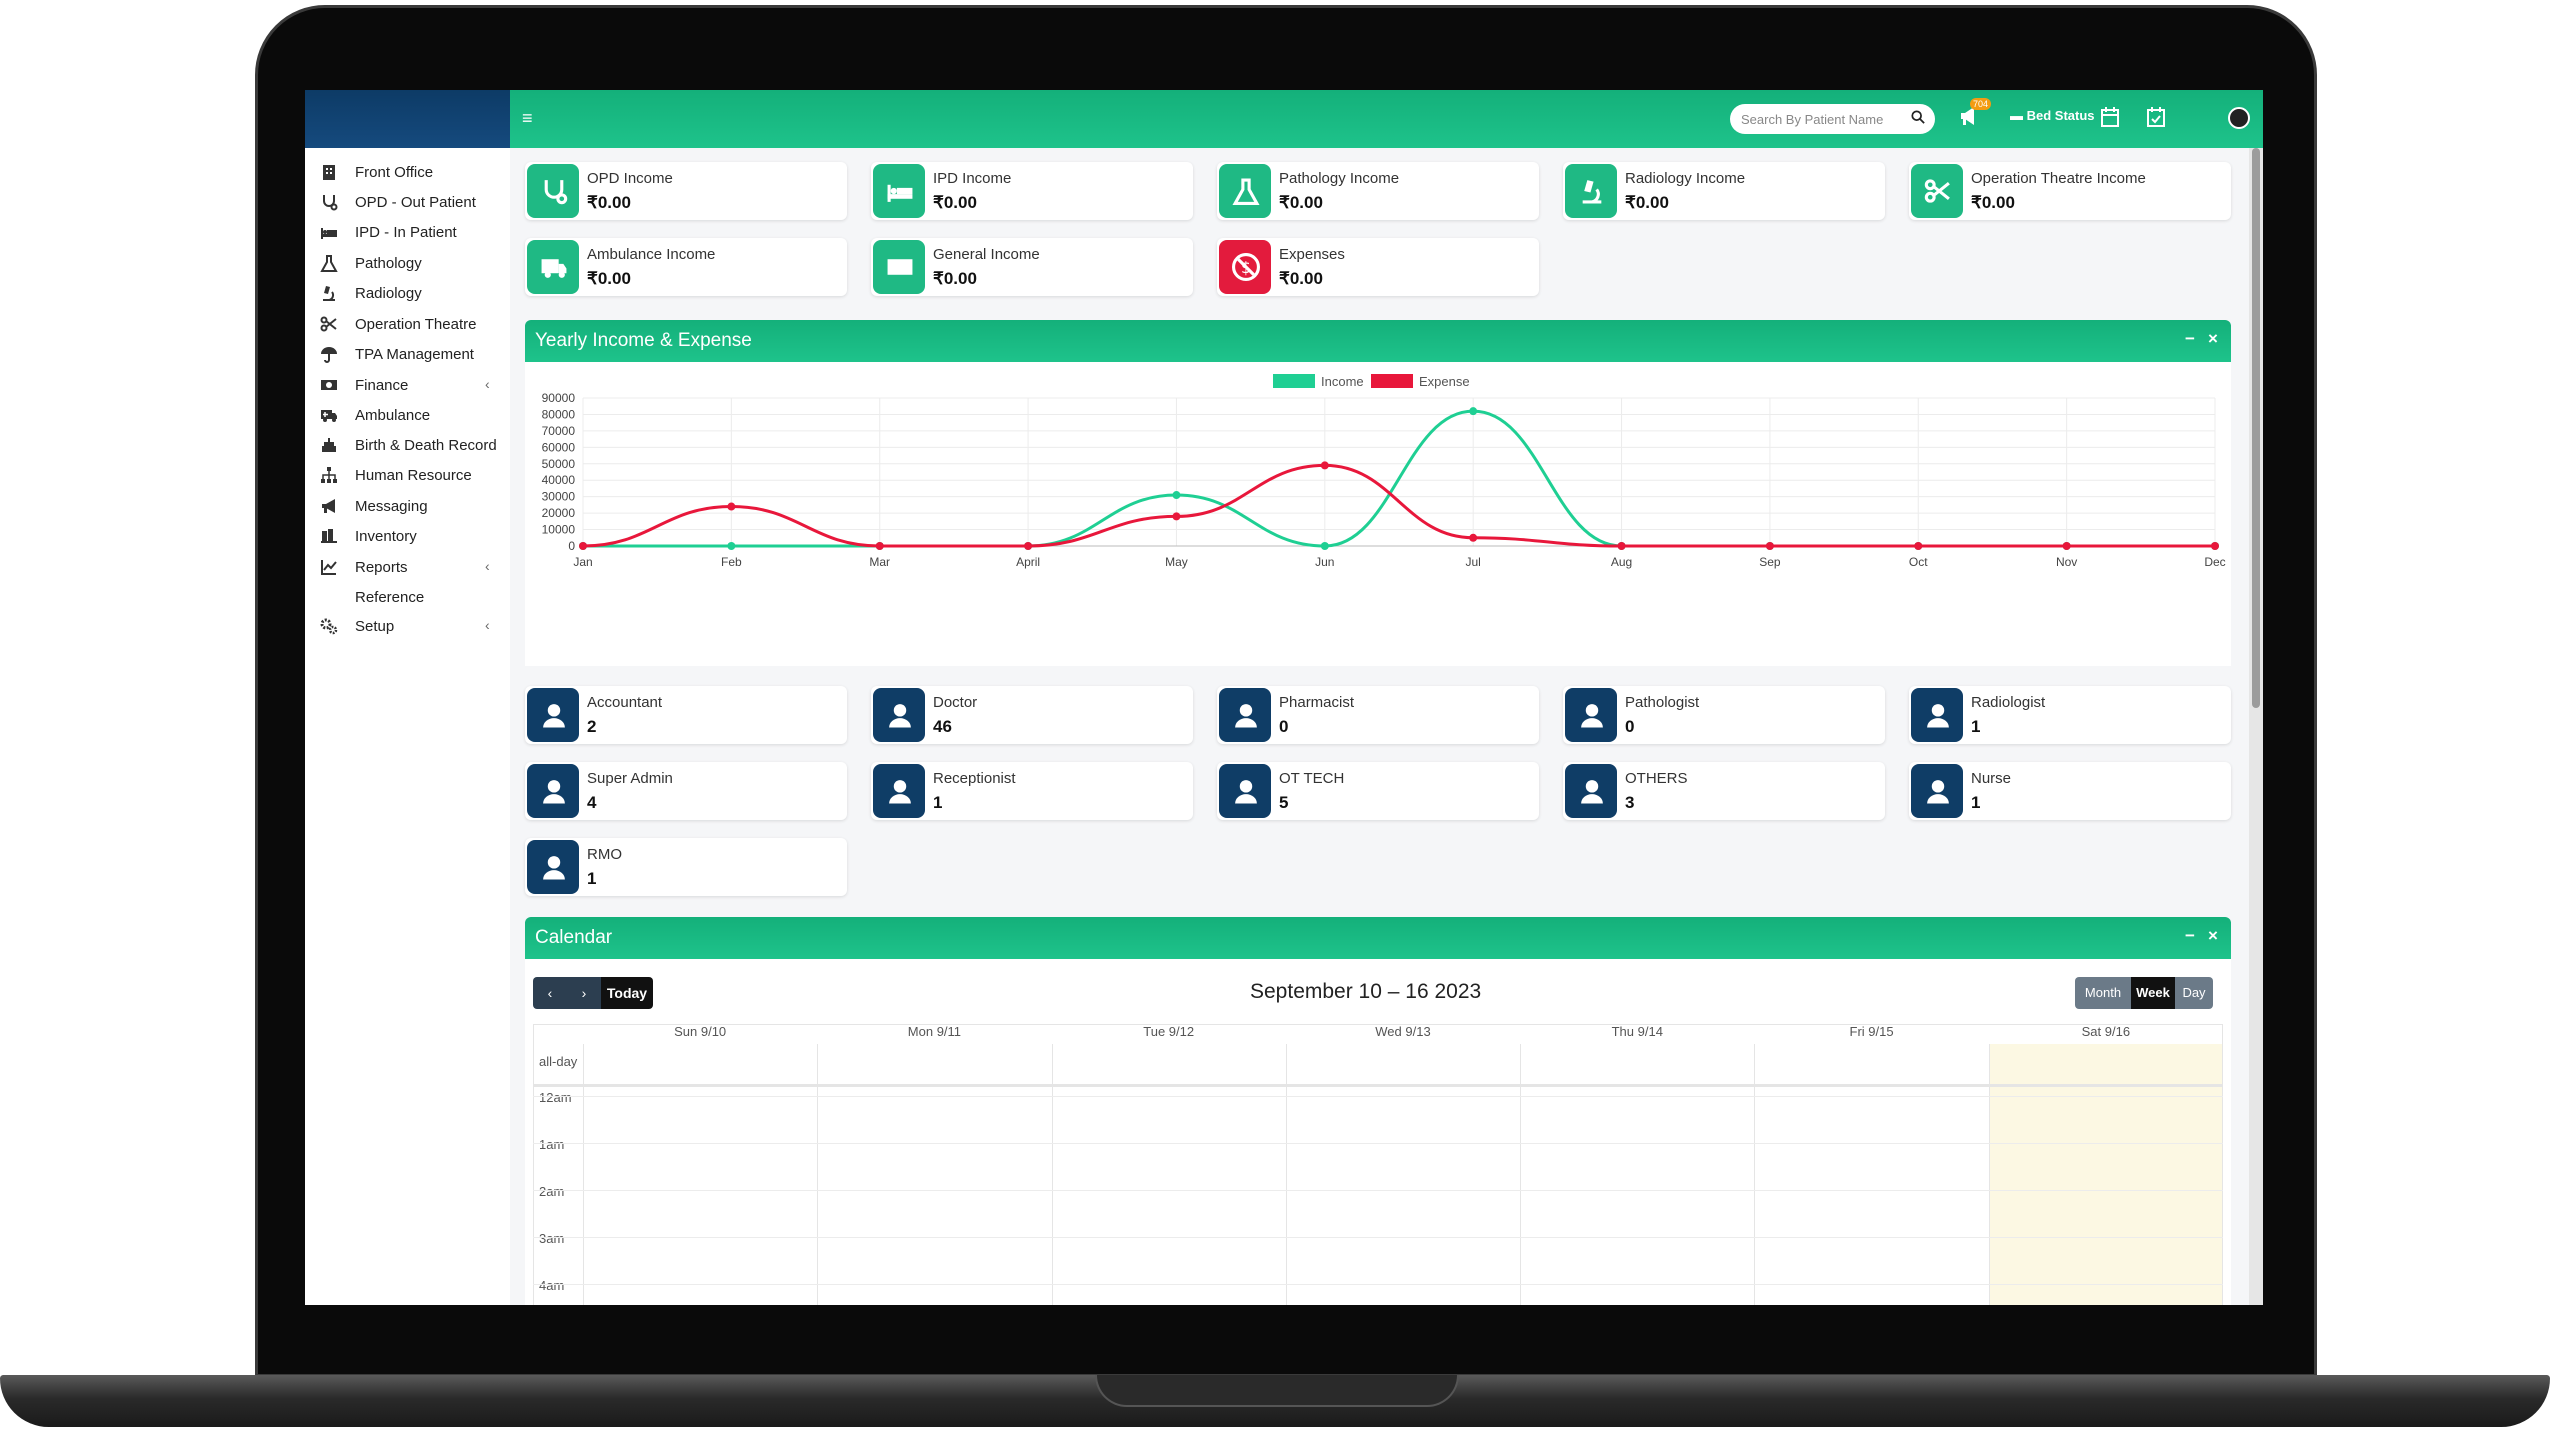  Describe the element at coordinates (1378, 1143) in the screenshot. I see `time-slot-line` at that location.